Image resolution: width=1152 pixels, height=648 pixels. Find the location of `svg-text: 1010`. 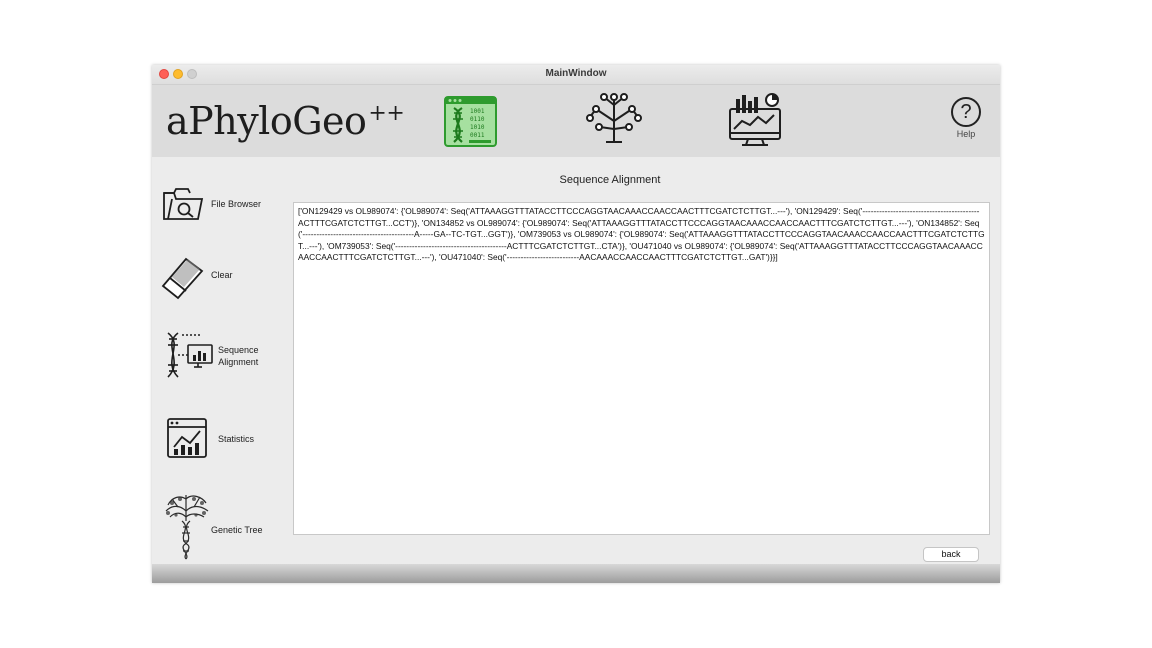

svg-text: 1010 is located at coordinates (477, 127).